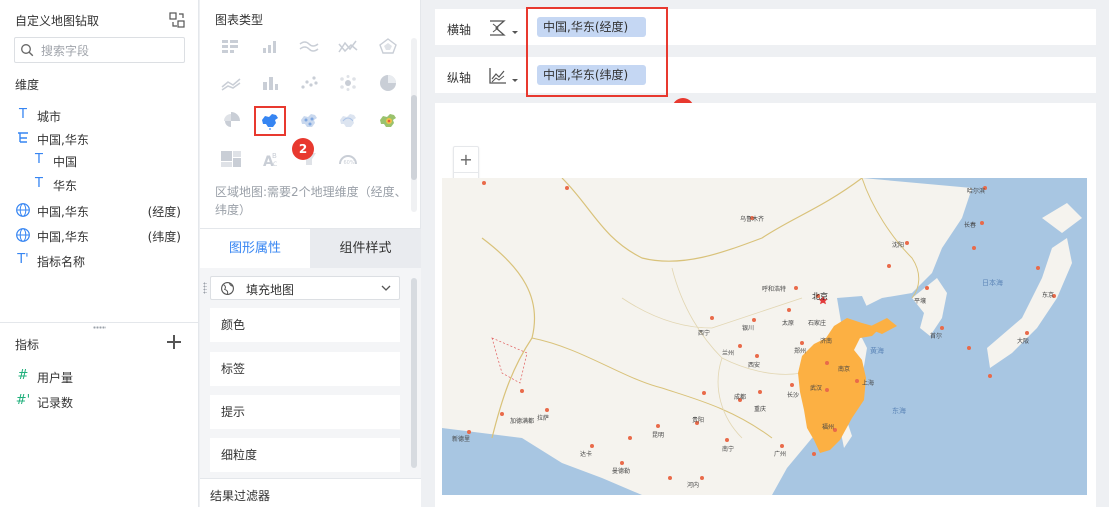  What do you see at coordinates (305, 288) in the screenshot?
I see `map-type-select: 填充地图` at bounding box center [305, 288].